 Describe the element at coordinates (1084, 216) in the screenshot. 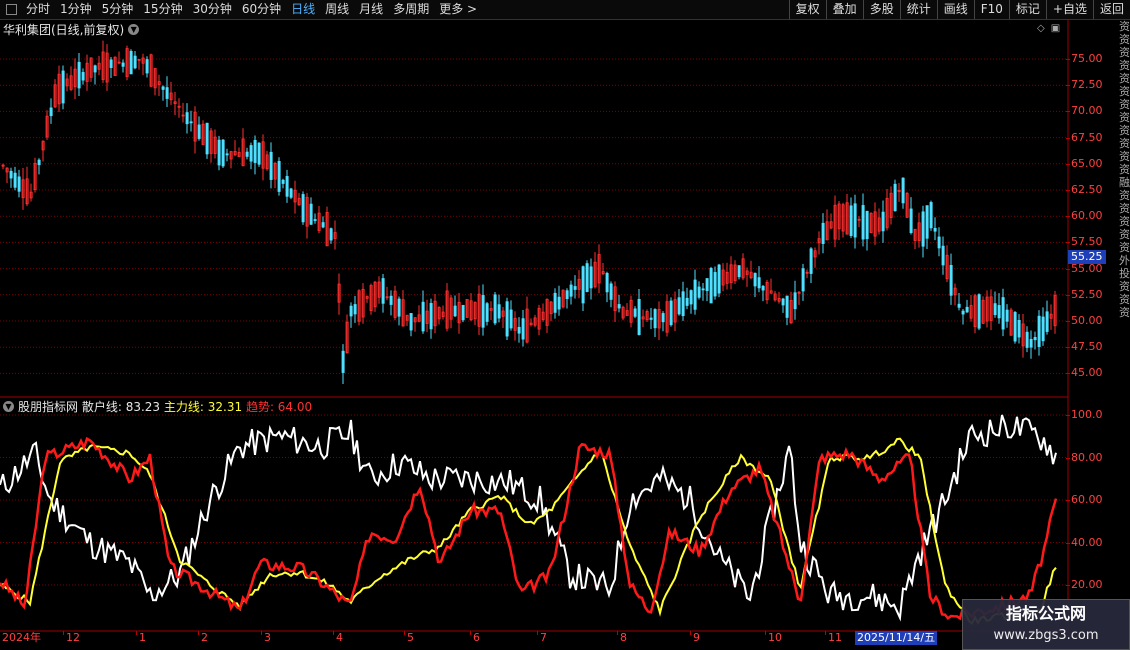

I see `price-tick-label: 60.00` at that location.